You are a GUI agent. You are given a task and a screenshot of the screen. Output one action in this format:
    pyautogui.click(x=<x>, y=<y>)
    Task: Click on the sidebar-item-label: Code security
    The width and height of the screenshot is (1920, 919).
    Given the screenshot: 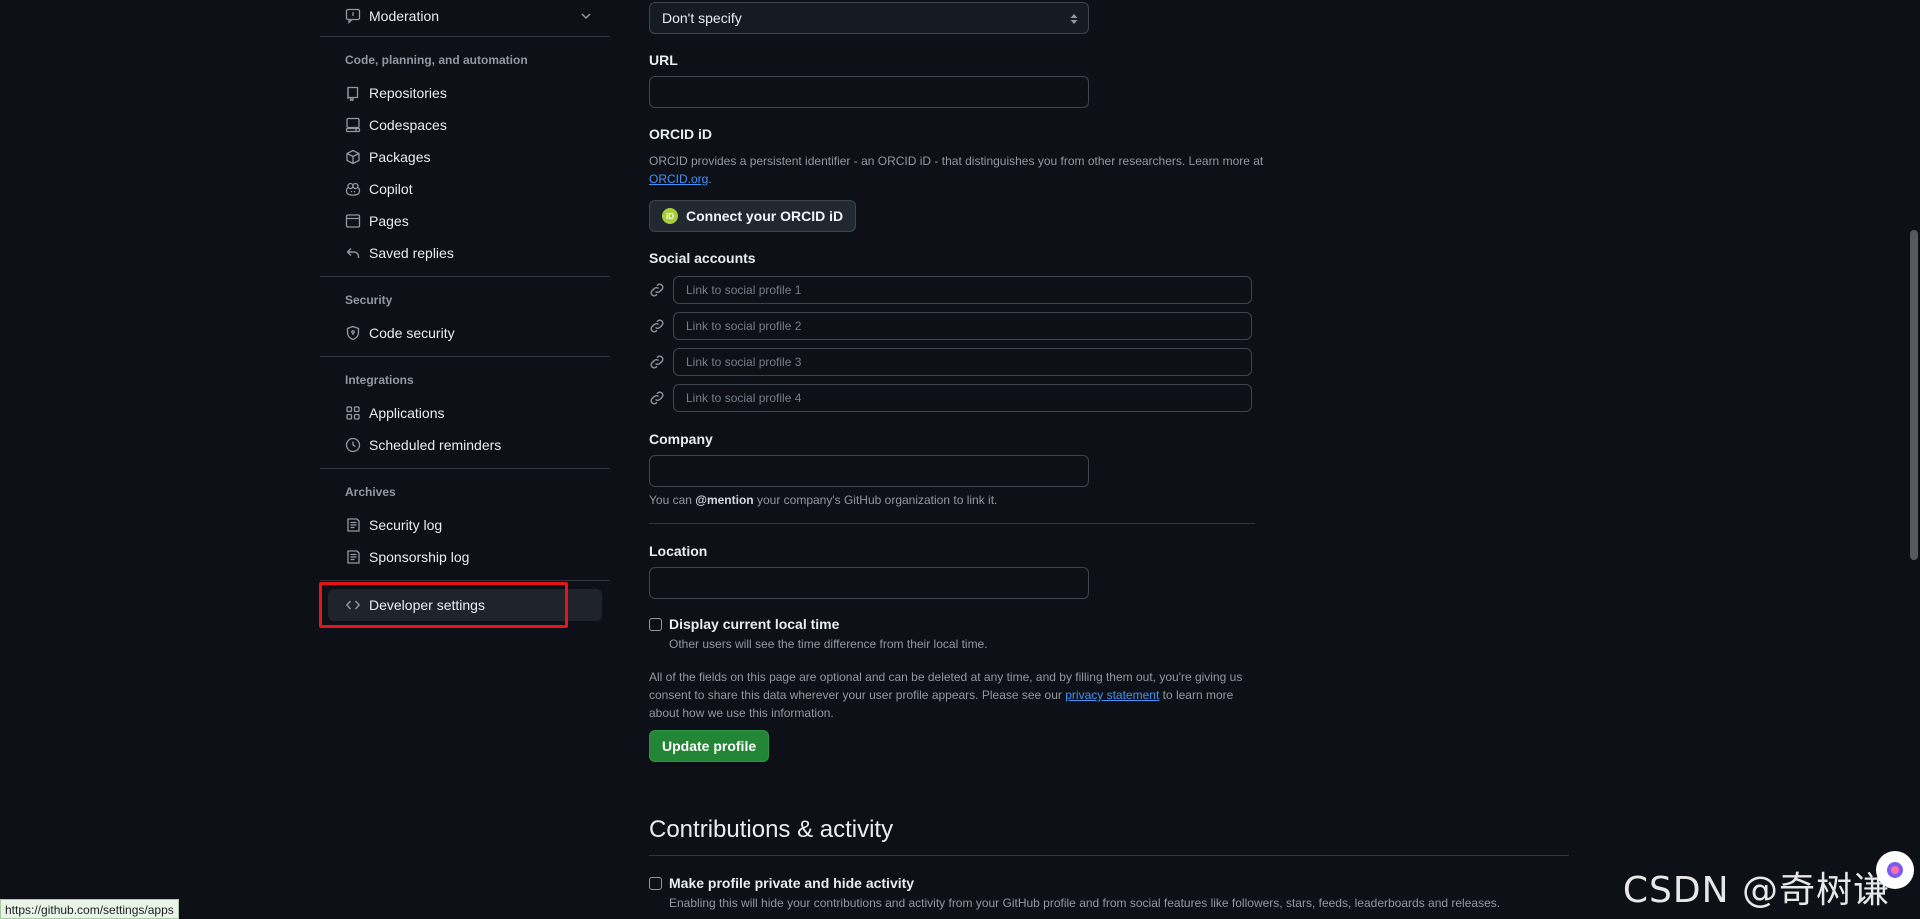 What is the action you would take?
    pyautogui.click(x=412, y=333)
    